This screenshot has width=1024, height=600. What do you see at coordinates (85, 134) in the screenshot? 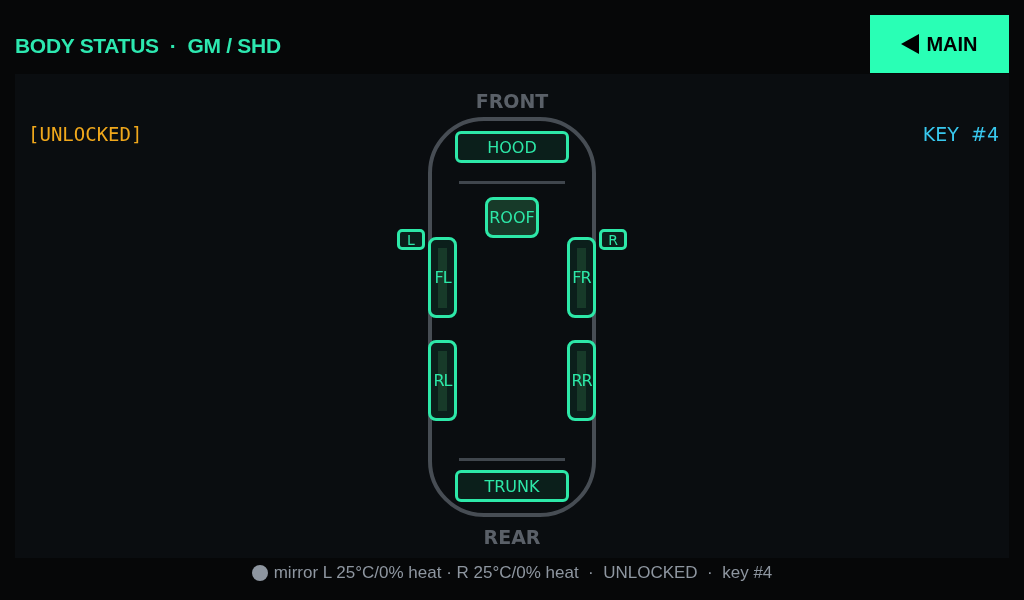
I see `lock-status-text: [UNLOCKED]` at bounding box center [85, 134].